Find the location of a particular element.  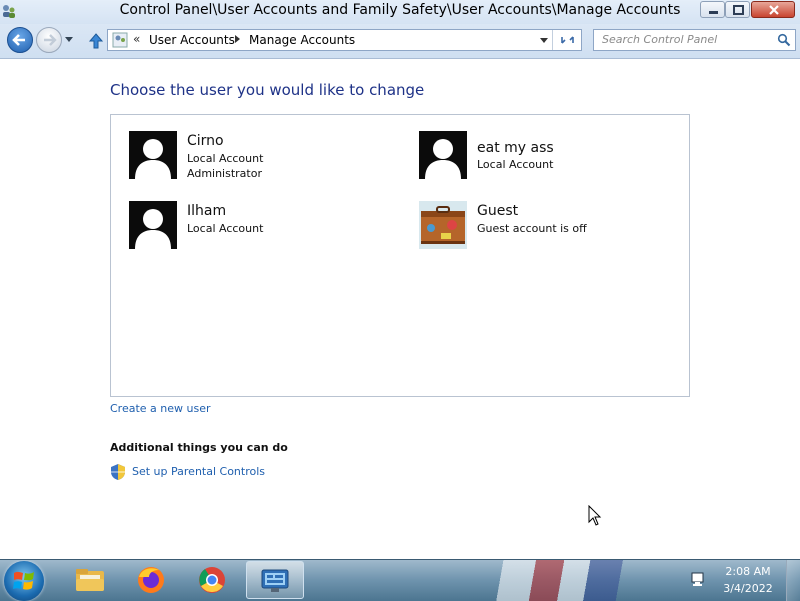

start-button is located at coordinates (24, 581).